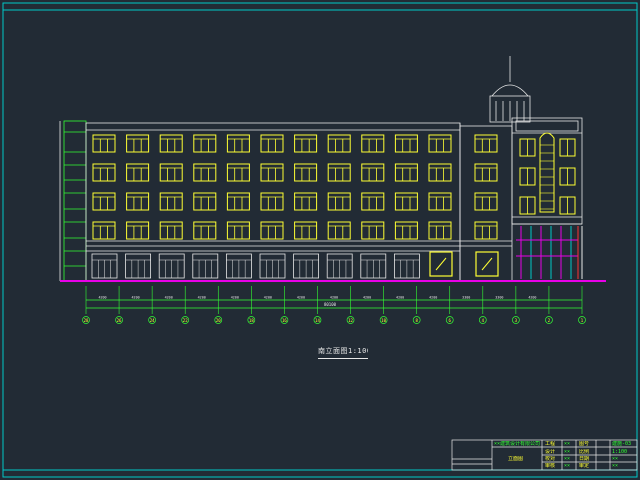 Image resolution: width=640 pixels, height=480 pixels. I want to click on drawing-caption: 南立面图1:100, so click(343, 352).